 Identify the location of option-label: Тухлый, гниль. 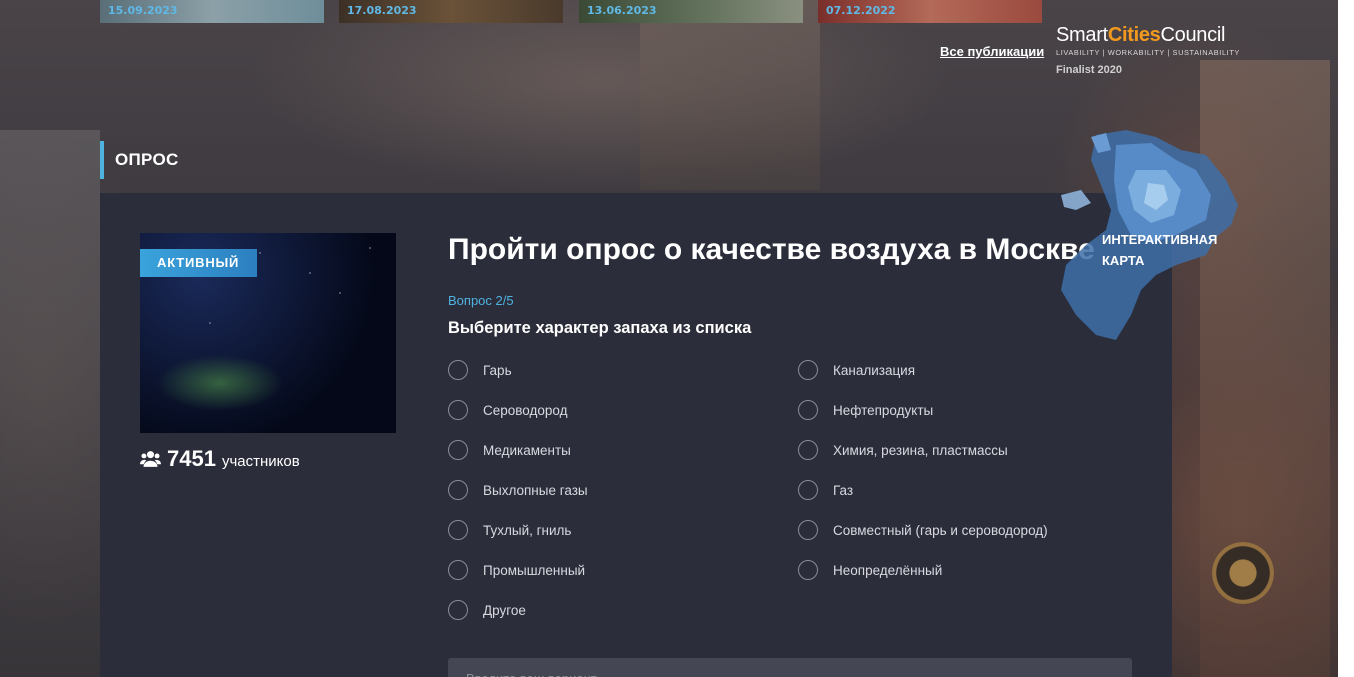
(527, 530).